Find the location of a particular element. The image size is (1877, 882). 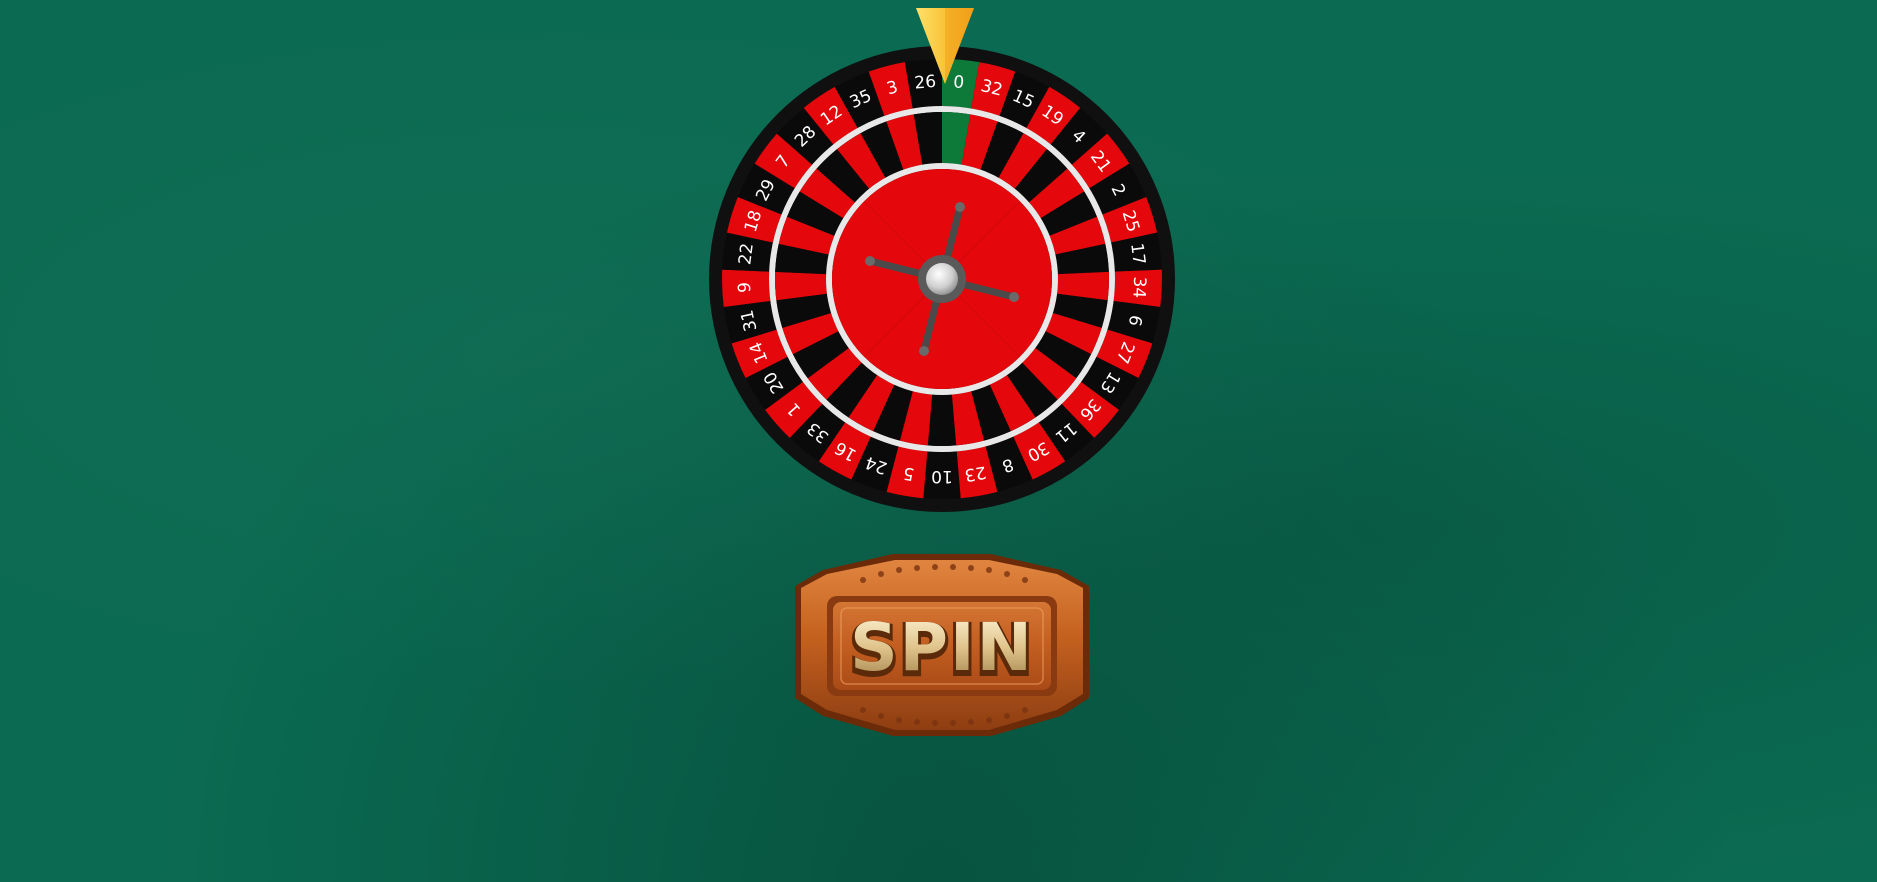

pointer-arrow-icon is located at coordinates (945, 46).